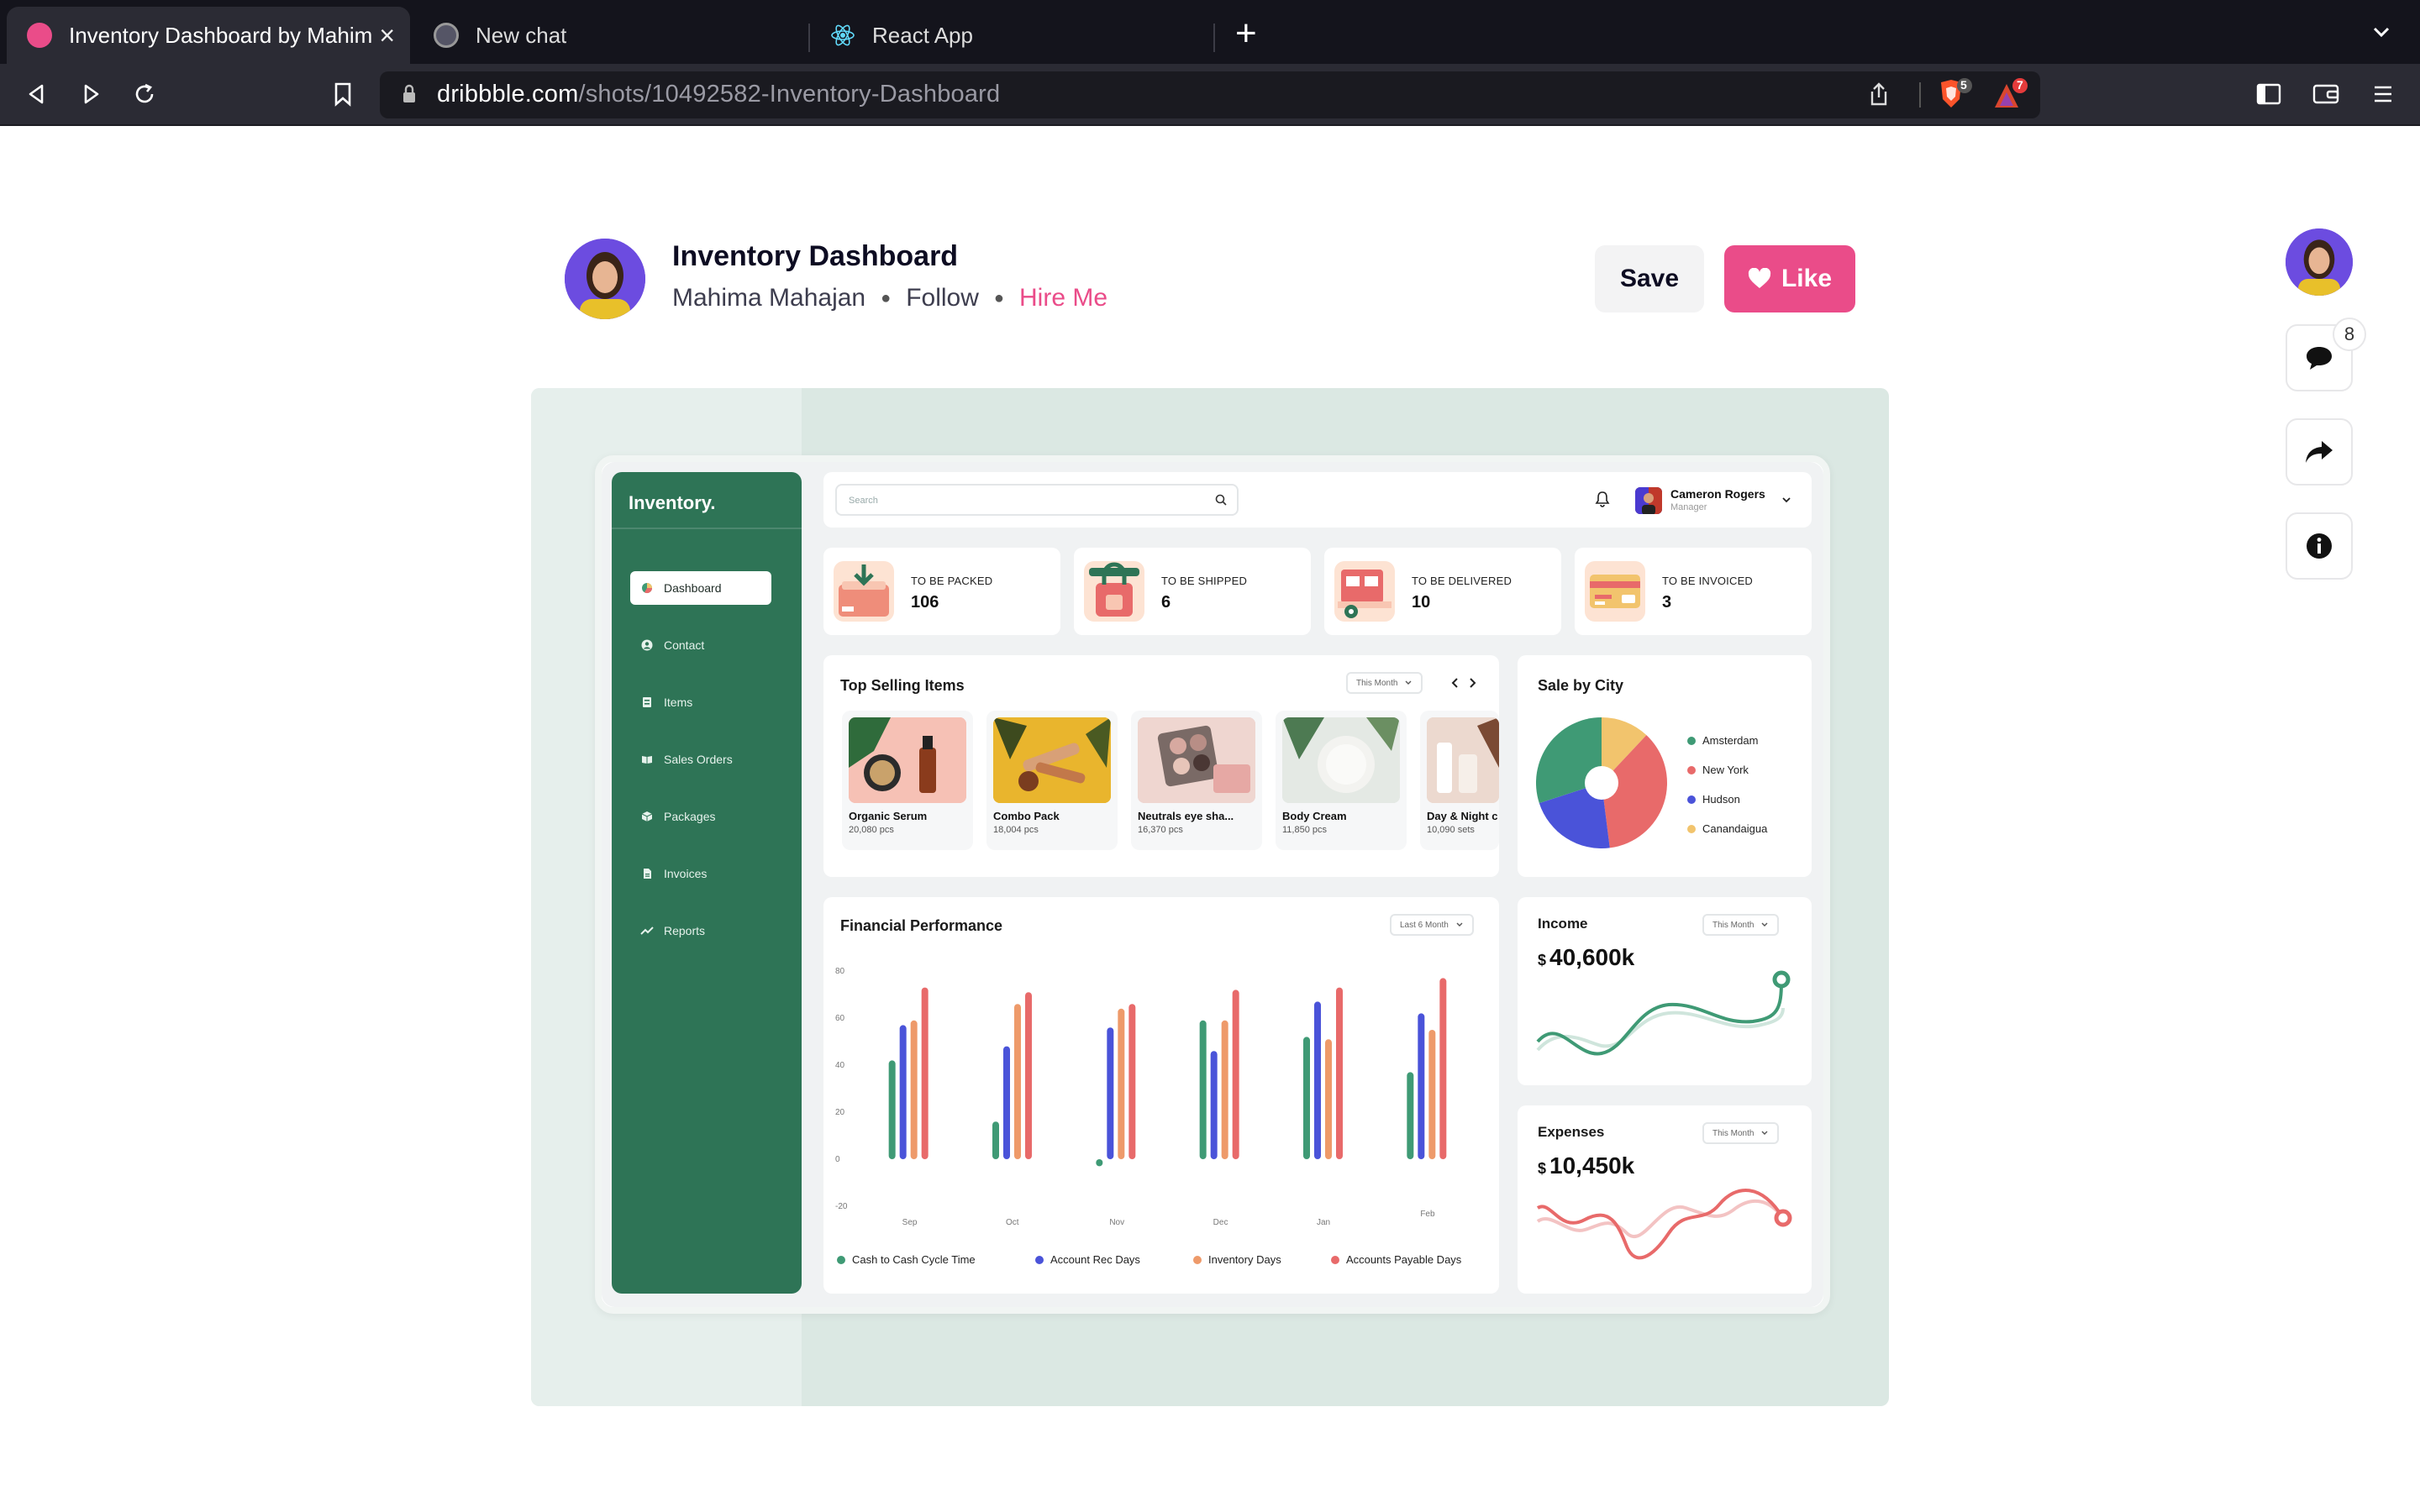 This screenshot has height=1512, width=2420. I want to click on financial-filter: Last 6 Month, so click(1432, 925).